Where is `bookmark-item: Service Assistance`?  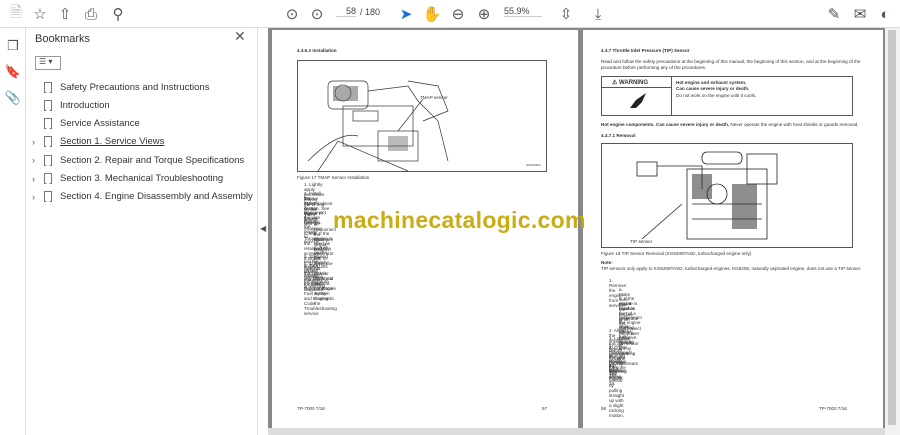
bookmark-item: Service Assistance is located at coordinates (142, 124).